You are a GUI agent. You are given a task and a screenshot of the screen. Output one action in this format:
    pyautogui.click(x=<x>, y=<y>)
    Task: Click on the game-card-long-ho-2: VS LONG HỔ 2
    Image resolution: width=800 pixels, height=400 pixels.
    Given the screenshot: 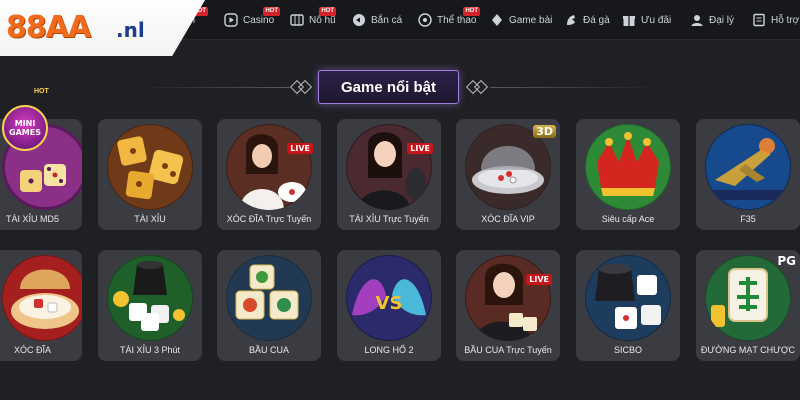 What is the action you would take?
    pyautogui.click(x=389, y=305)
    